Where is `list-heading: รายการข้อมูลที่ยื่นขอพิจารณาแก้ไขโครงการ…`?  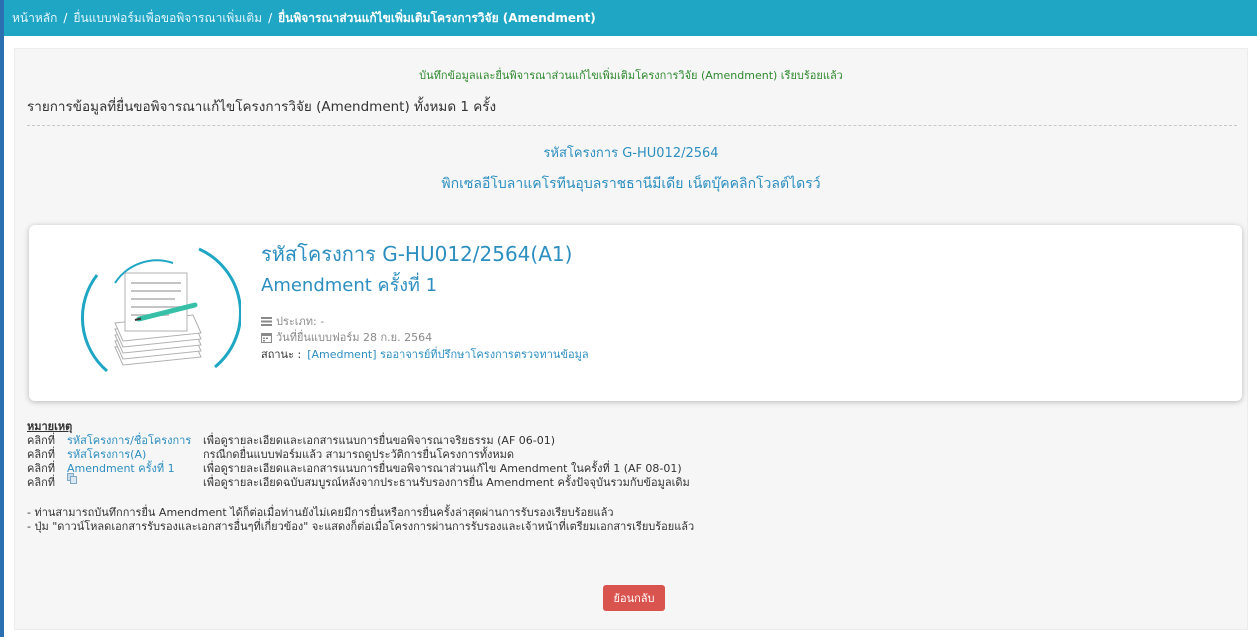 list-heading: รายการข้อมูลที่ยื่นขอพิจารณาแก้ไขโครงการ… is located at coordinates (632, 110).